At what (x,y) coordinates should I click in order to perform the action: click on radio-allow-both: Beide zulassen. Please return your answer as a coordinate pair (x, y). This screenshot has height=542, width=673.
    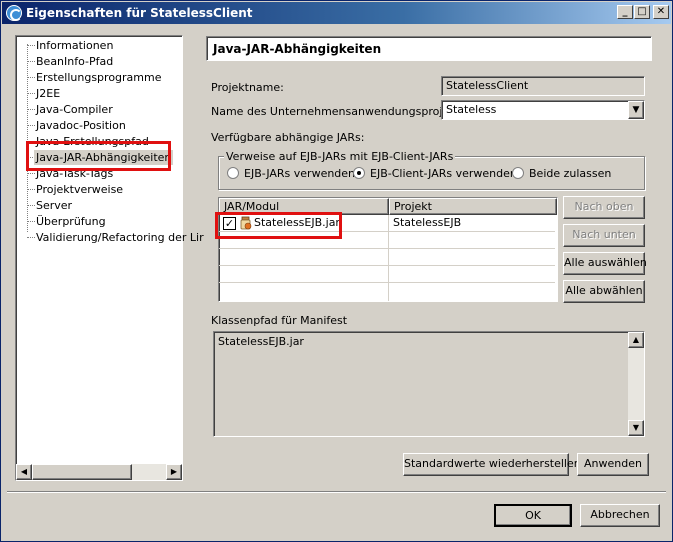
    Looking at the image, I should click on (561, 175).